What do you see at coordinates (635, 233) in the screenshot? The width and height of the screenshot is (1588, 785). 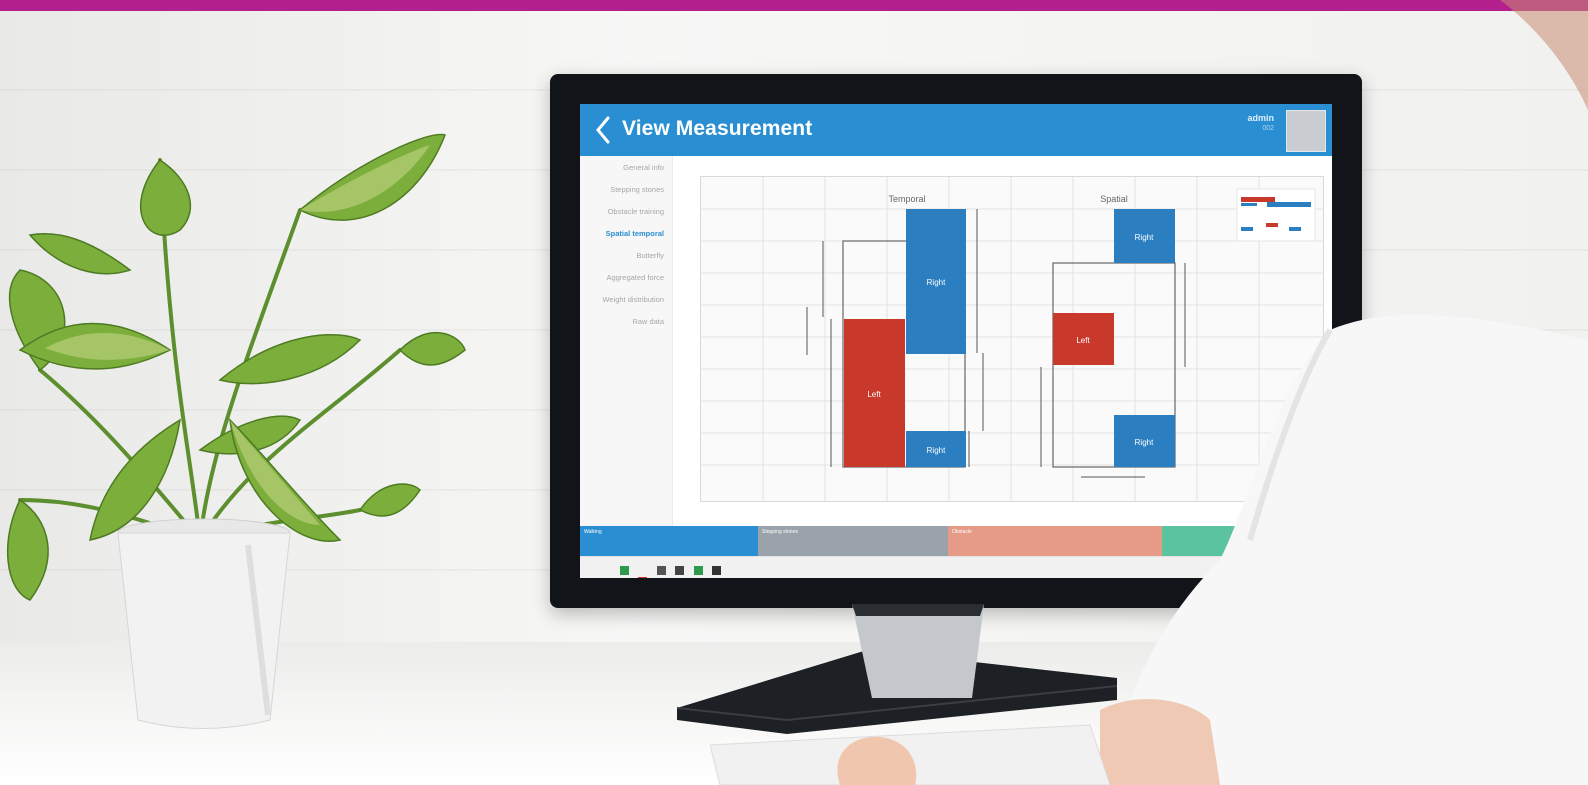 I see `nav-item-spatial-temporal: Spatial temporal` at bounding box center [635, 233].